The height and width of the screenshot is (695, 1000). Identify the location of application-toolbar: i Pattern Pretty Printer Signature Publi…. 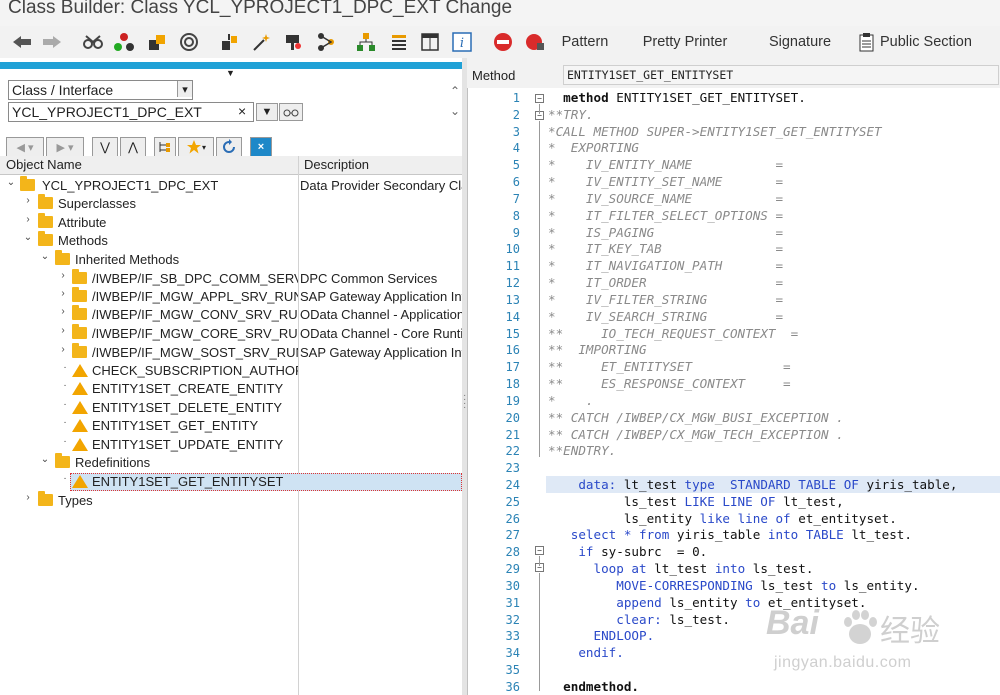
(500, 42).